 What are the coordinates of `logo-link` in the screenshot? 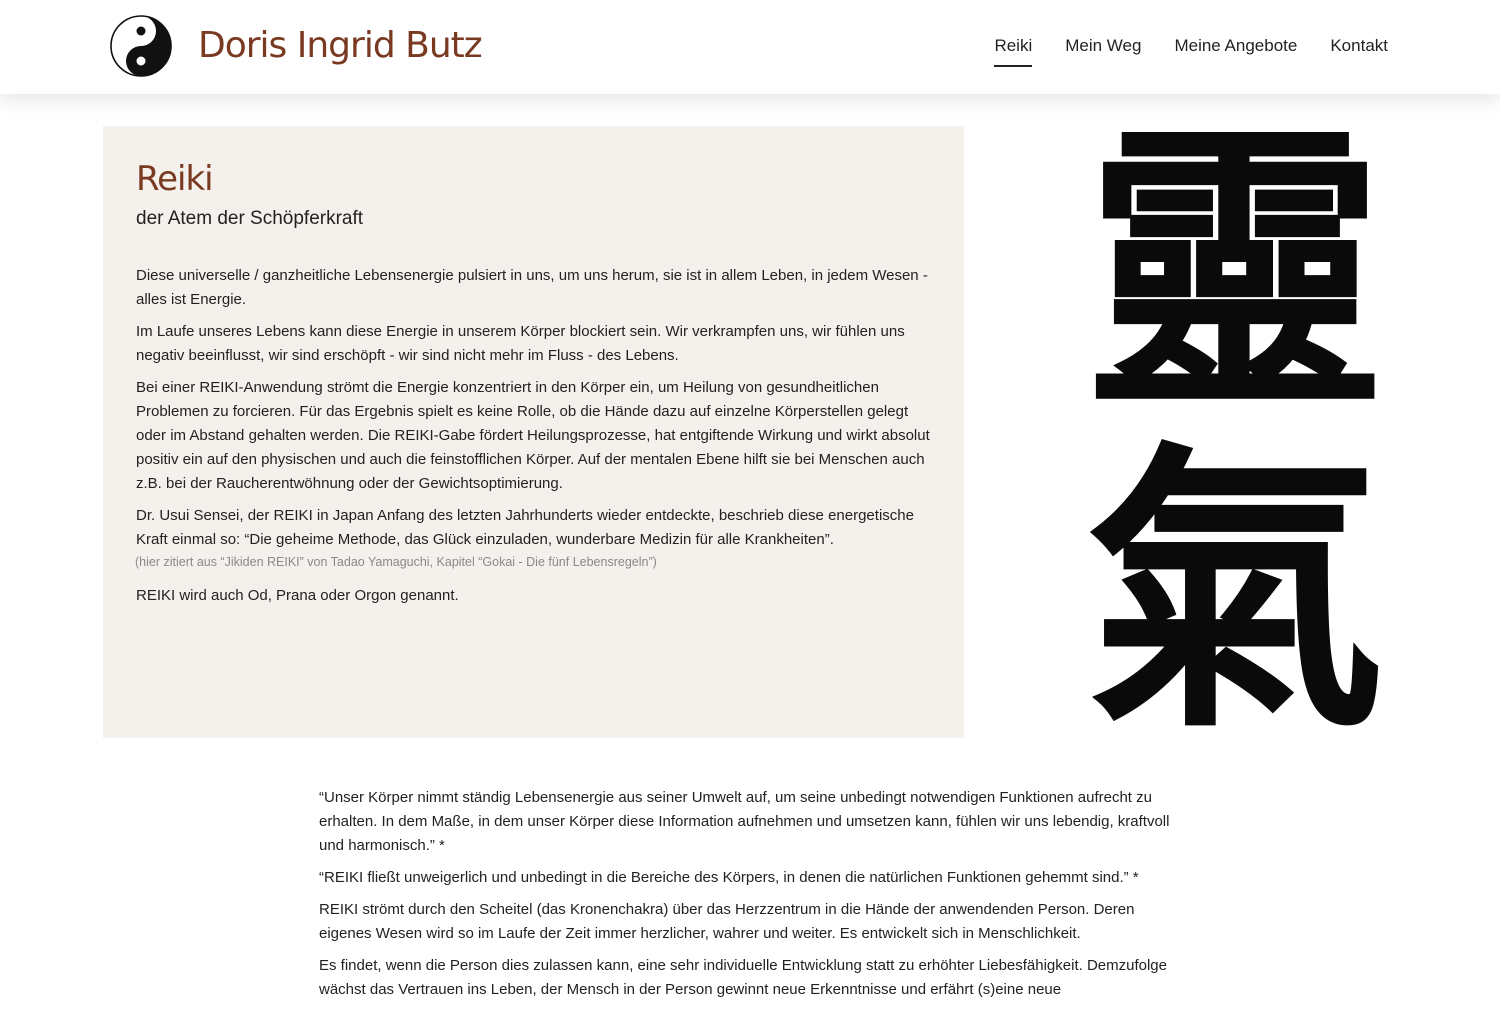 It's located at (141, 46).